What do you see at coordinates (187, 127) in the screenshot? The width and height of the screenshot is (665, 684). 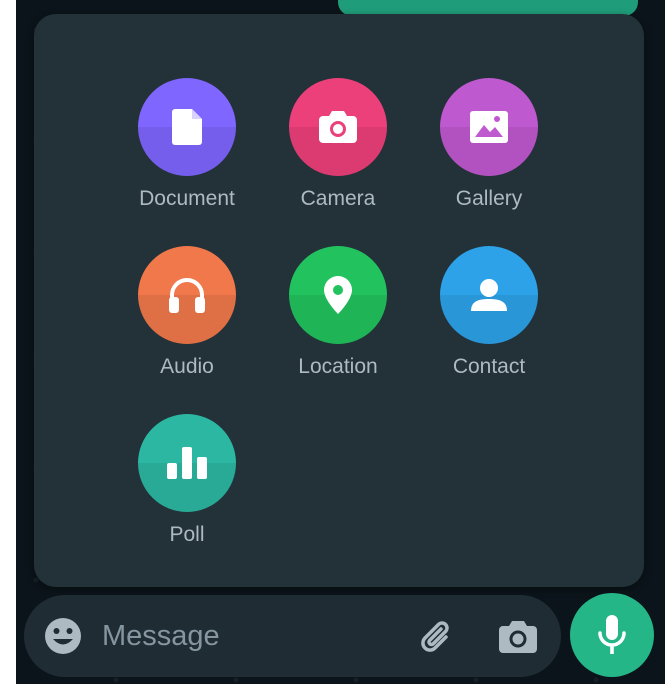 I see `document-icon` at bounding box center [187, 127].